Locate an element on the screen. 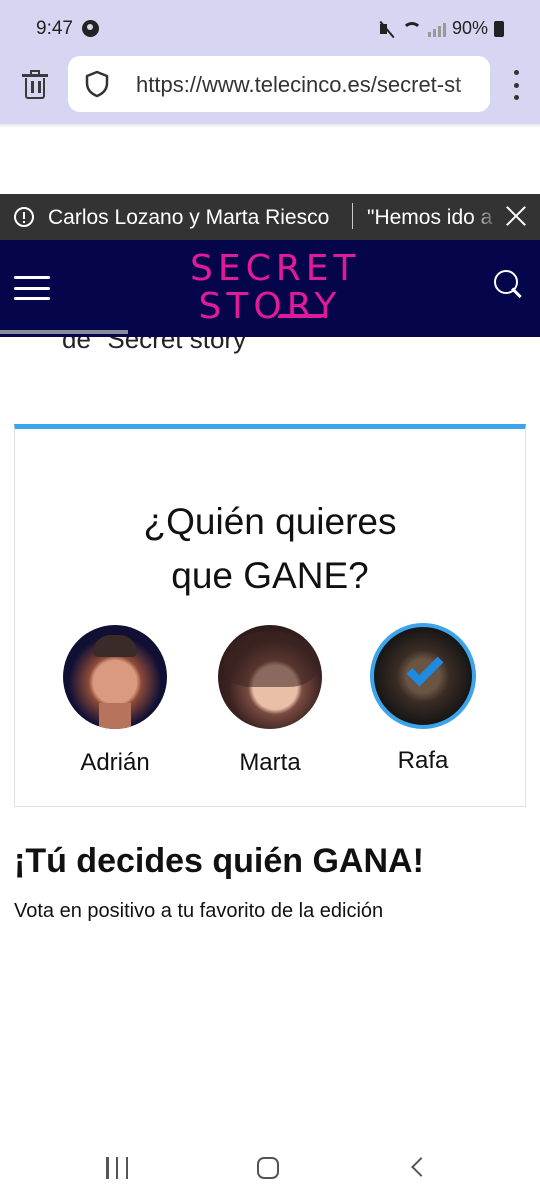 This screenshot has height=1200, width=540. status-time: 9:47 is located at coordinates (54, 28).